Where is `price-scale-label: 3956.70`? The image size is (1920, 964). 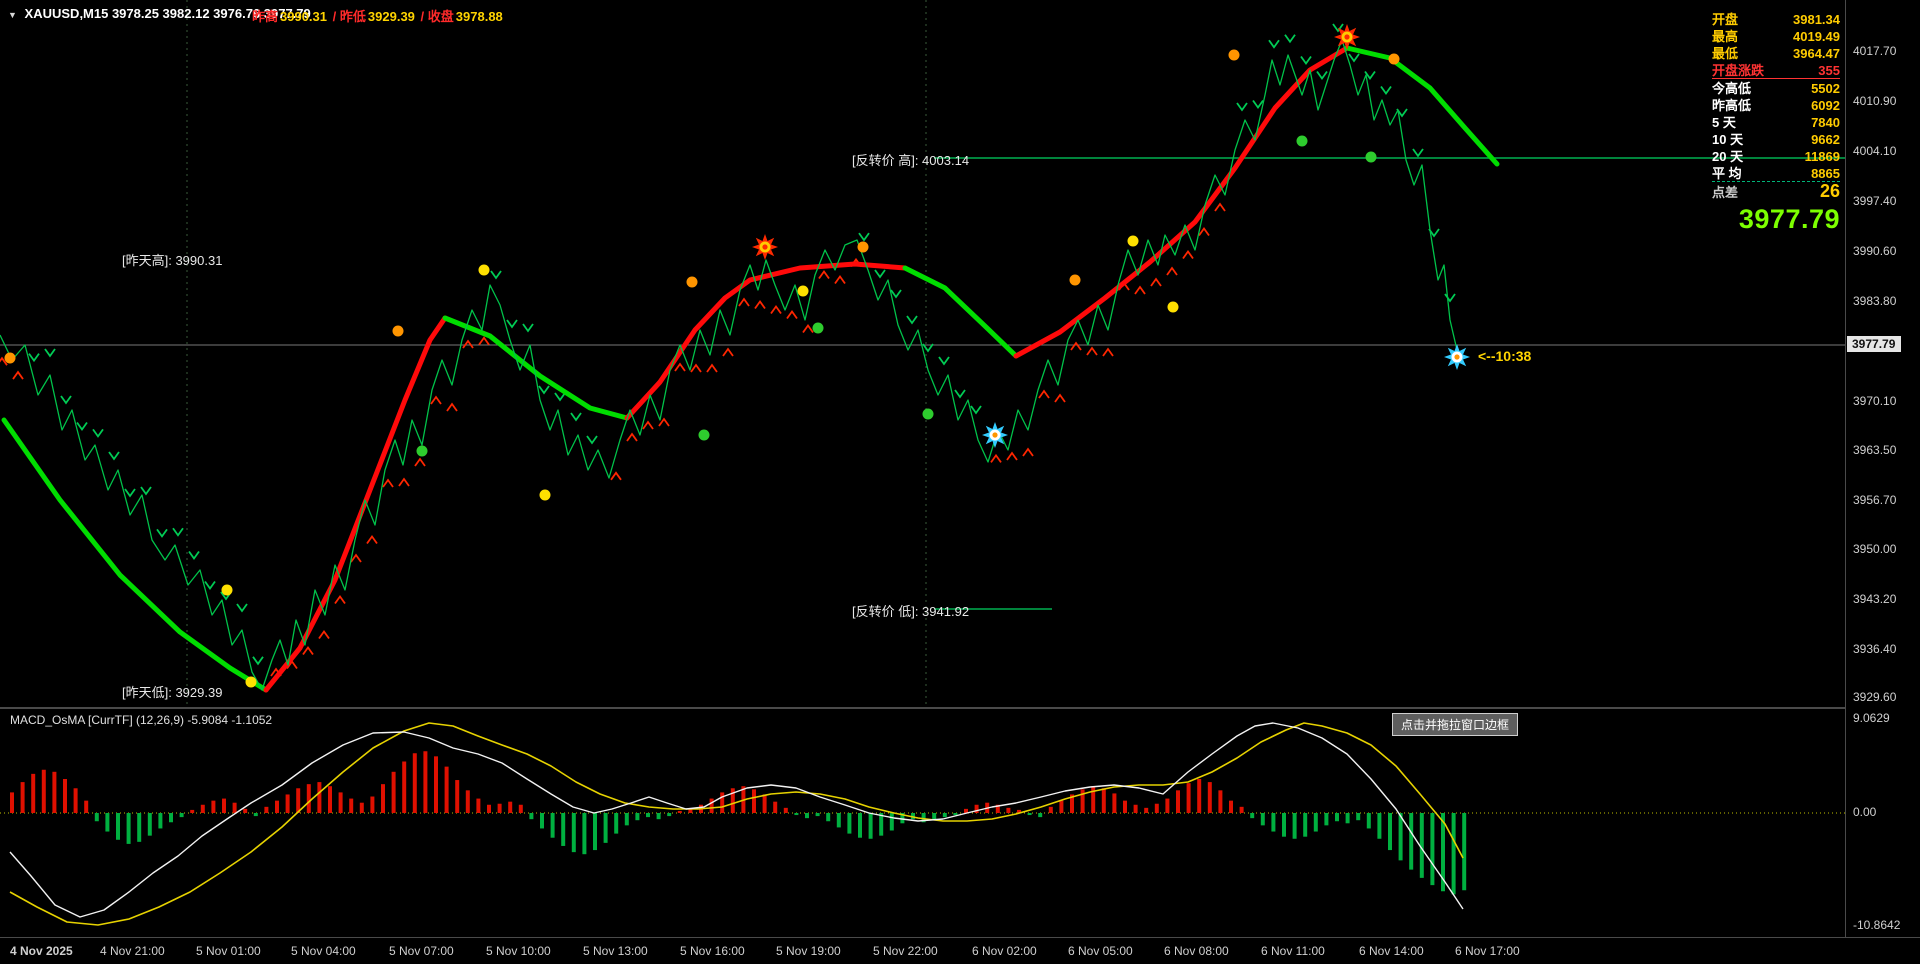
price-scale-label: 3956.70 is located at coordinates (1875, 500).